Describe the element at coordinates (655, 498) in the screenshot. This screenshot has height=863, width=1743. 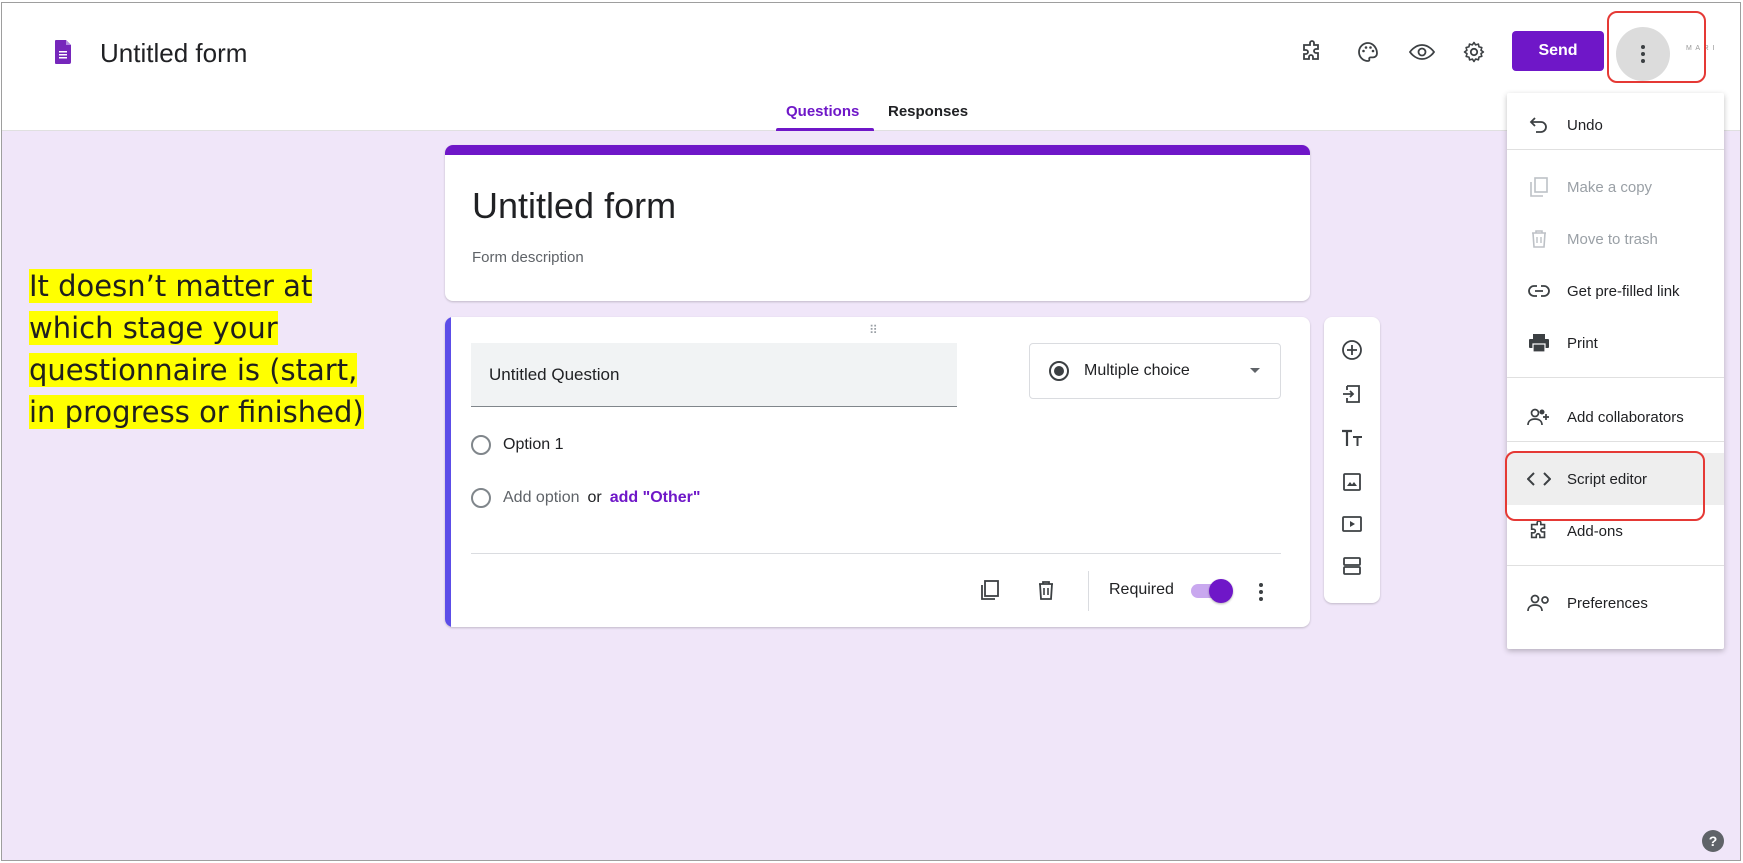
I see `add-other-link: add "Other"` at that location.